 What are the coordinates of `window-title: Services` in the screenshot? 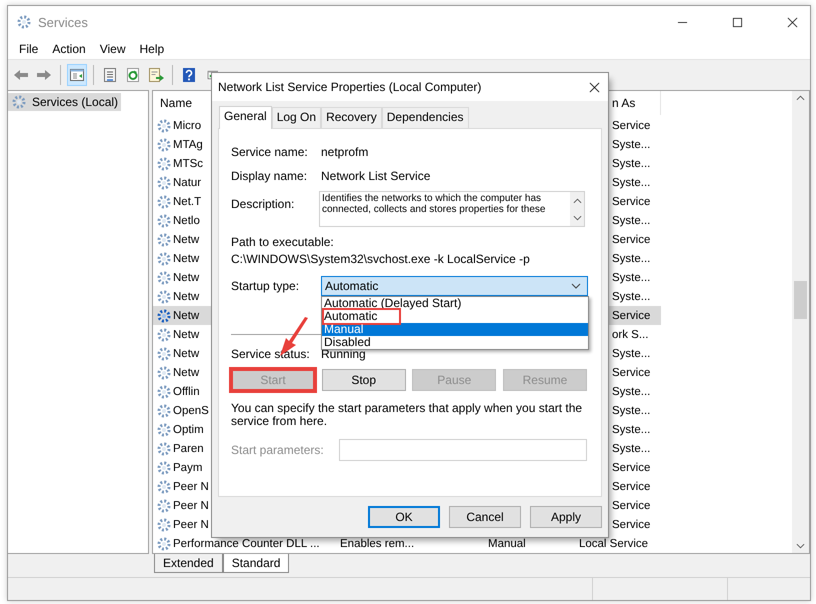 It's located at (63, 22).